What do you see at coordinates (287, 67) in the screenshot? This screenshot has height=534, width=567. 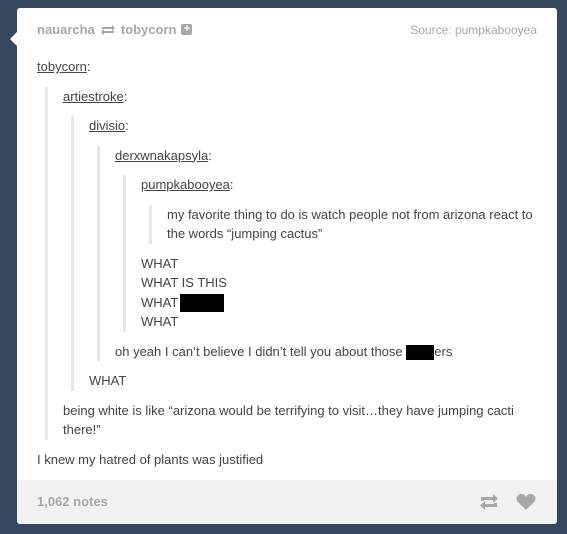 I see `attribution-line: tobycorn:` at bounding box center [287, 67].